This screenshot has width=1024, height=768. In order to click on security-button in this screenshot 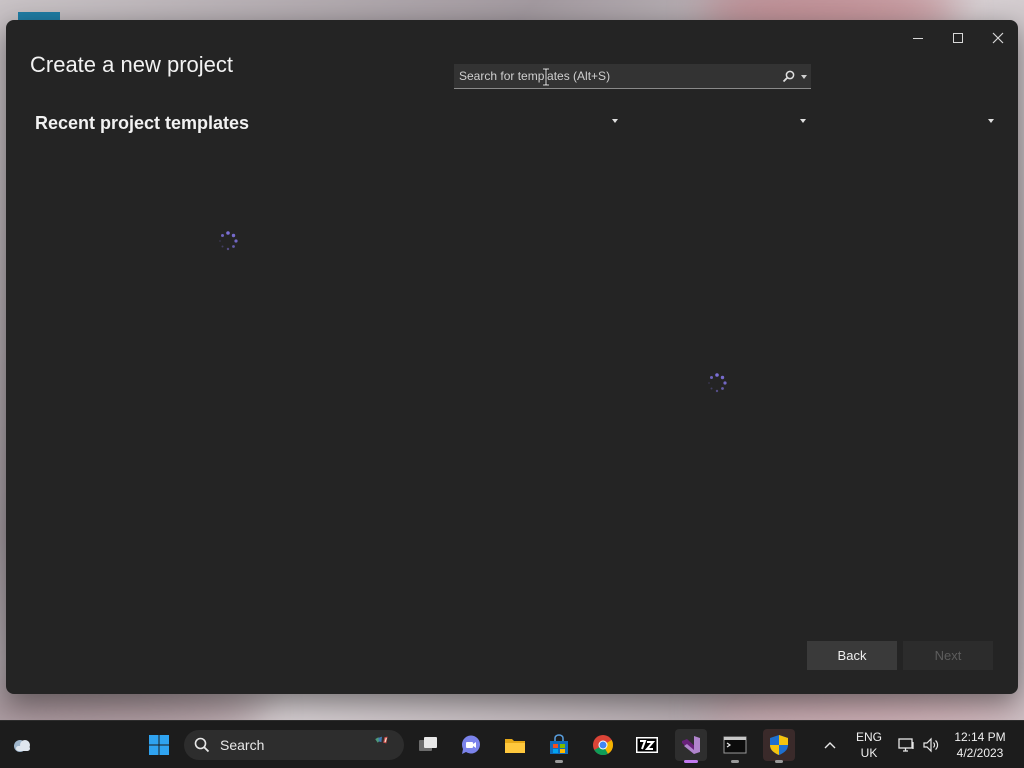, I will do `click(779, 746)`.